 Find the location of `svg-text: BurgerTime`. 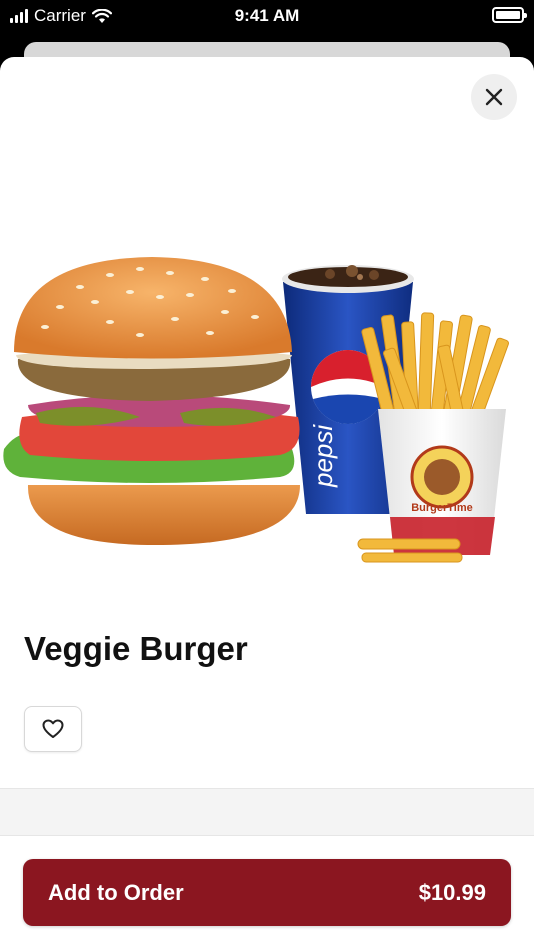

svg-text: BurgerTime is located at coordinates (442, 508).